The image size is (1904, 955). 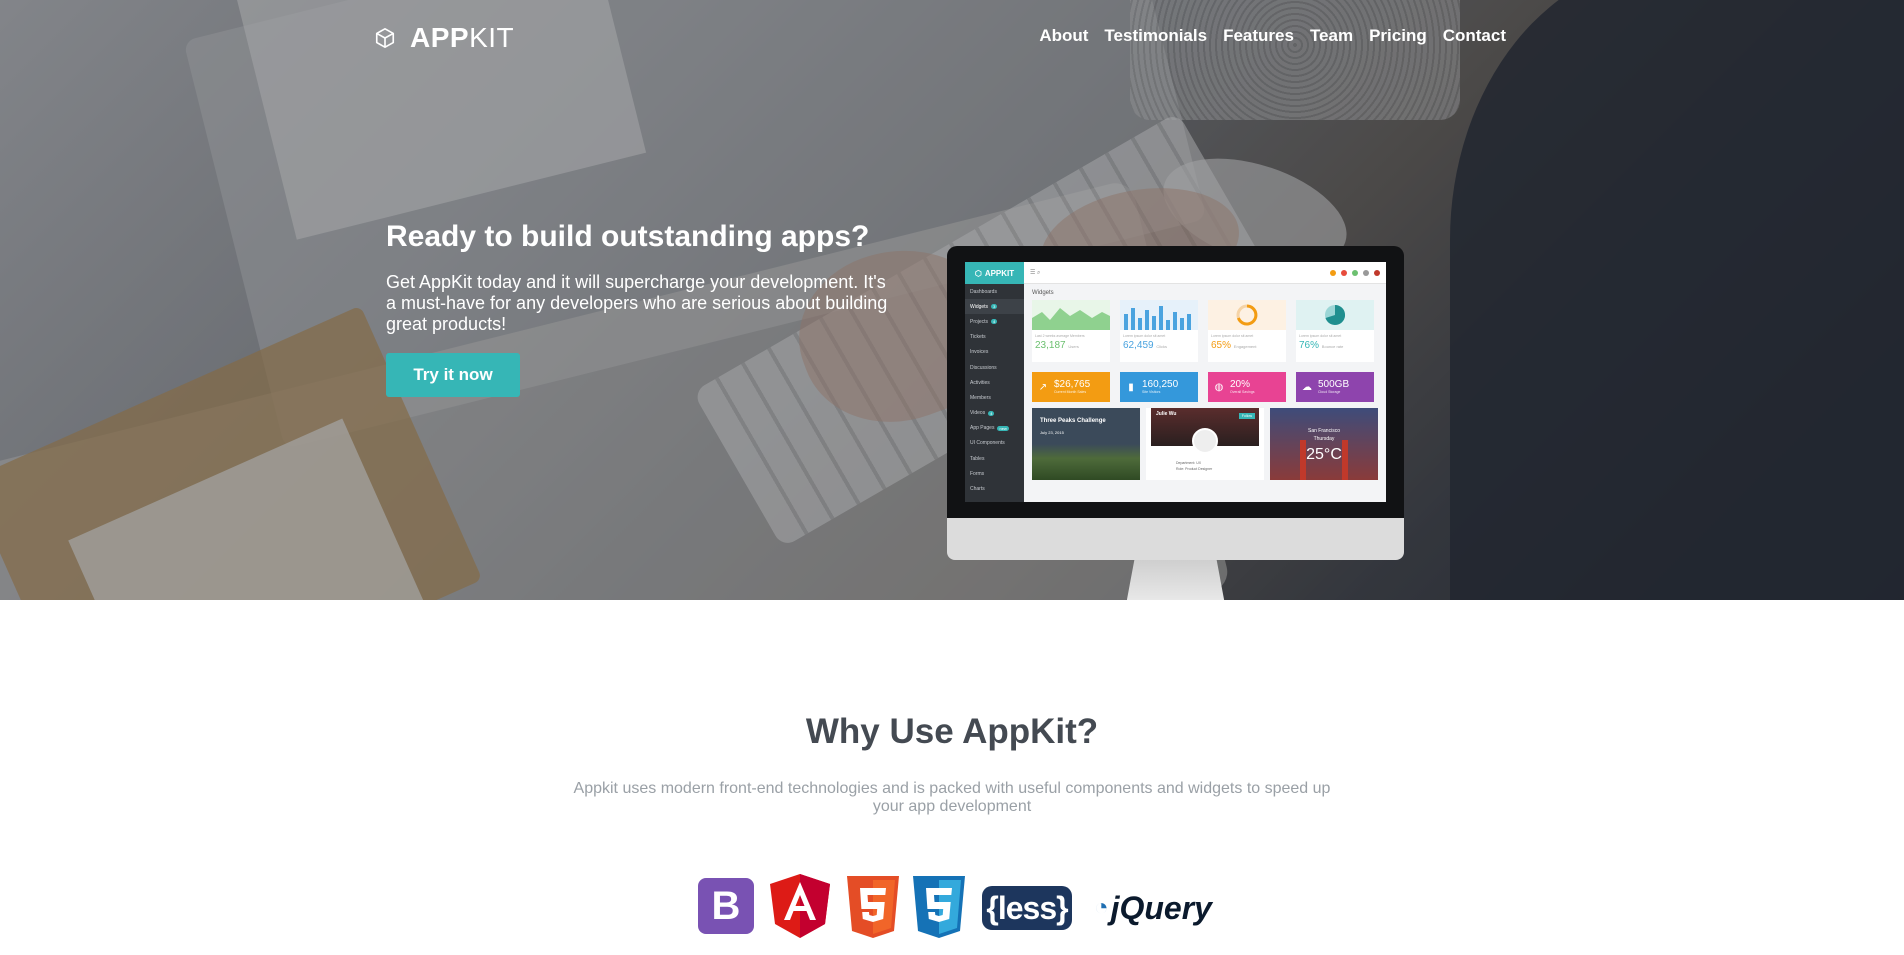 I want to click on mockup-cube-icon: ⬡, so click(x=978, y=273).